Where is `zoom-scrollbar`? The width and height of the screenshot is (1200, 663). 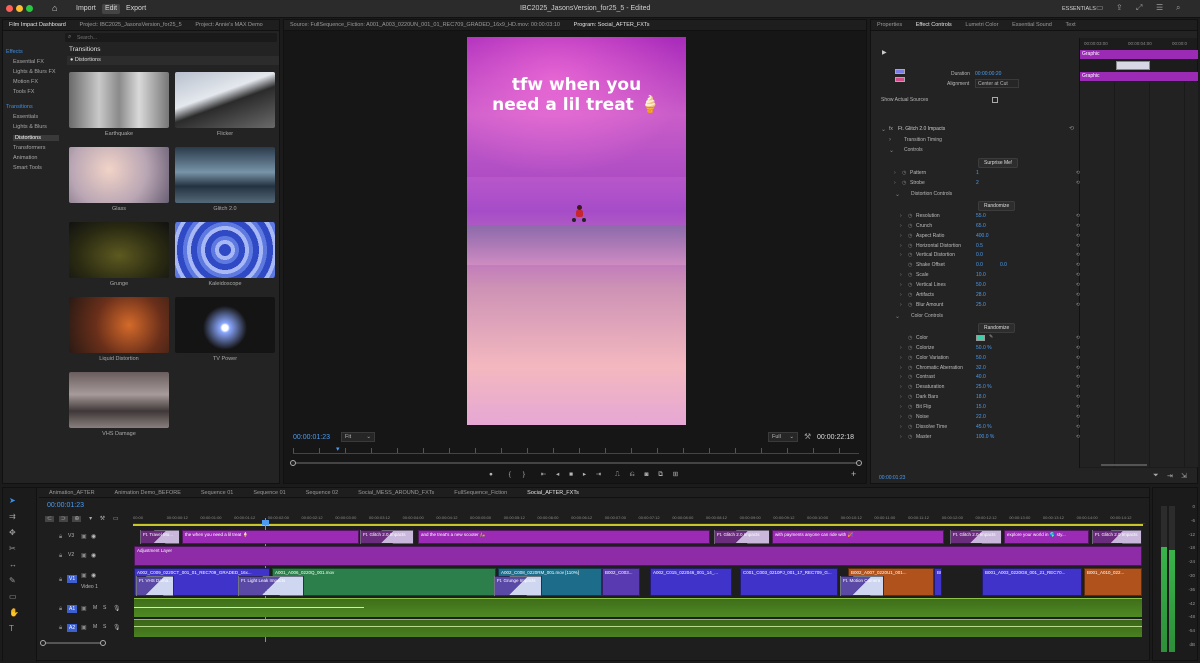 zoom-scrollbar is located at coordinates (576, 463).